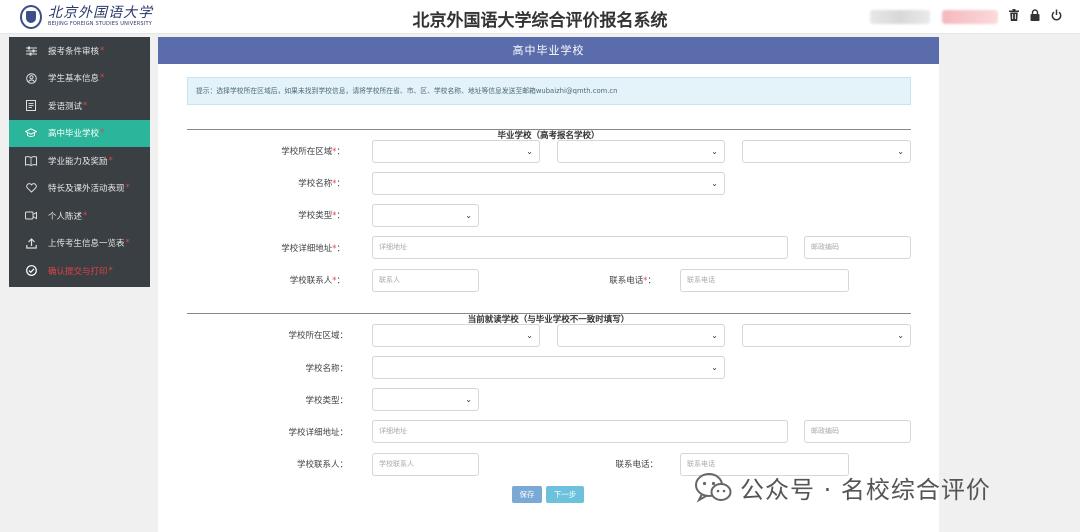 The image size is (1080, 532). I want to click on sidebar-item-academic-awards: 学业能力及奖励 *, so click(79, 161).